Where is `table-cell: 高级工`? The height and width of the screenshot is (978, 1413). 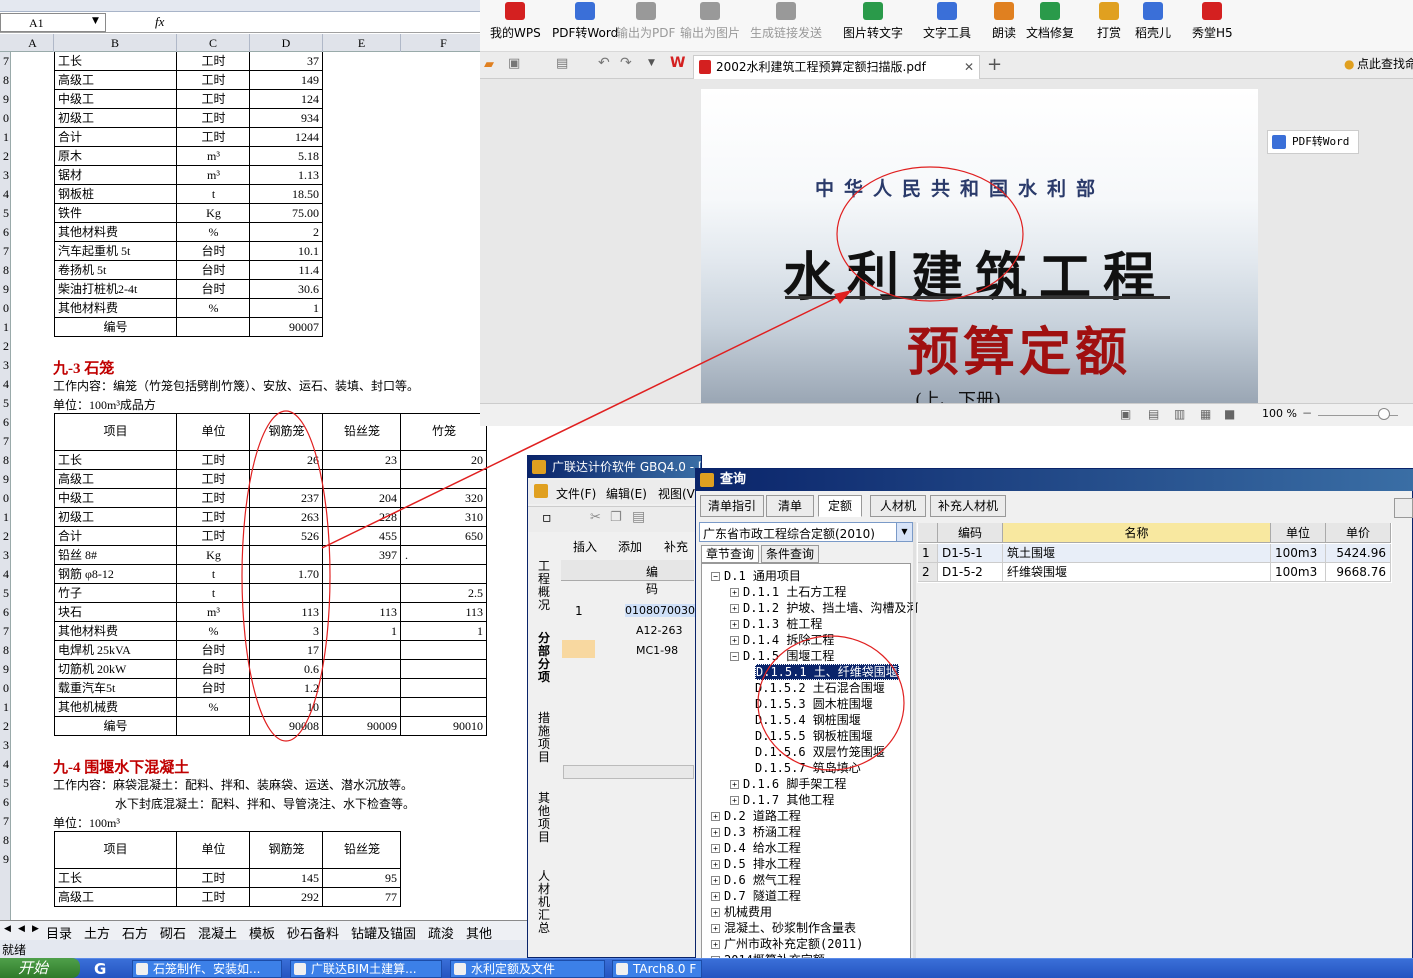
table-cell: 高级工 is located at coordinates (115, 80).